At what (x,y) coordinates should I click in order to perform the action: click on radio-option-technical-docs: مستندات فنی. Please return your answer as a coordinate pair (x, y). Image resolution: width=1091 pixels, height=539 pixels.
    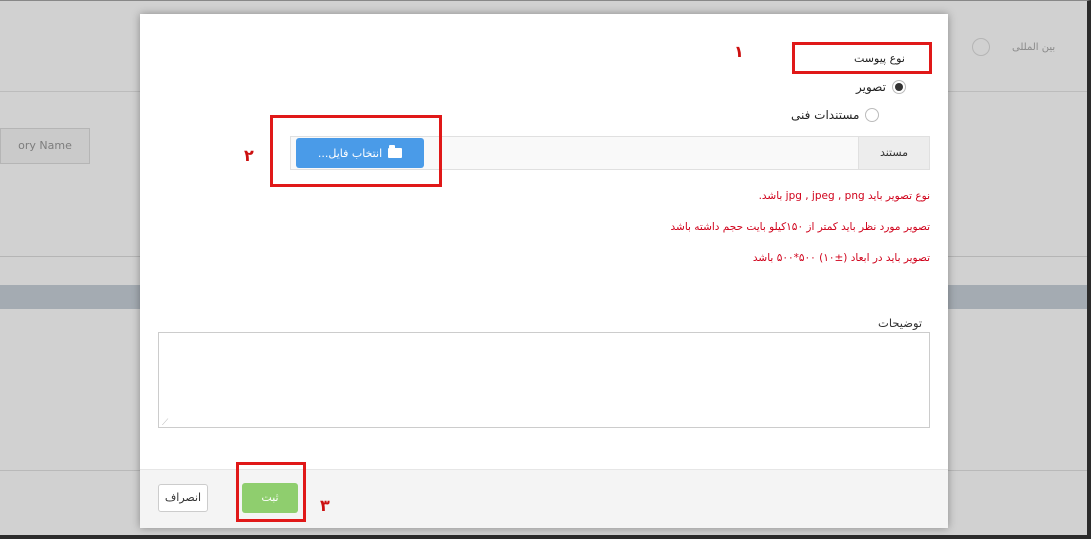
    Looking at the image, I should click on (835, 115).